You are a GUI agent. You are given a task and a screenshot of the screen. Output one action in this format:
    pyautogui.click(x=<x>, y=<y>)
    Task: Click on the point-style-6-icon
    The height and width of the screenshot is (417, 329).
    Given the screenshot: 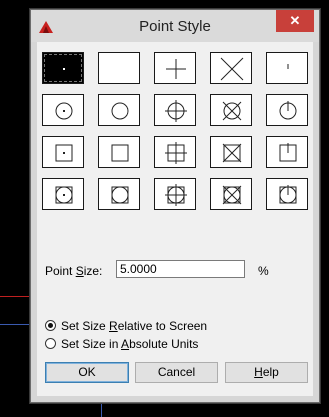 What is the action you would take?
    pyautogui.click(x=64, y=111)
    